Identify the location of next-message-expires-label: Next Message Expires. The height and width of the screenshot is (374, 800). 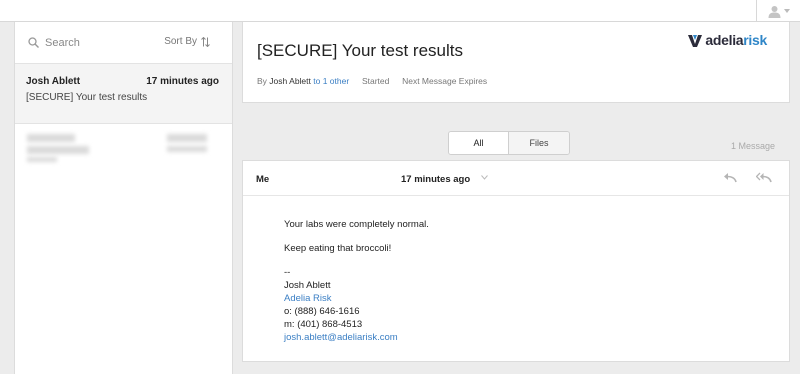
(445, 81).